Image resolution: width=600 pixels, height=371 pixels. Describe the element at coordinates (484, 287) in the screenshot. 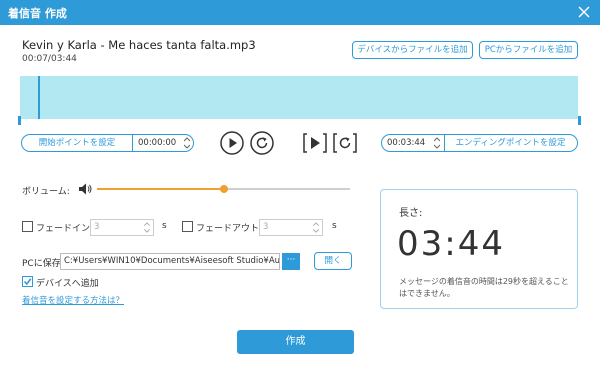

I see `length-note: メッセージの着信音の時間は29秒を超えることはできません。` at that location.